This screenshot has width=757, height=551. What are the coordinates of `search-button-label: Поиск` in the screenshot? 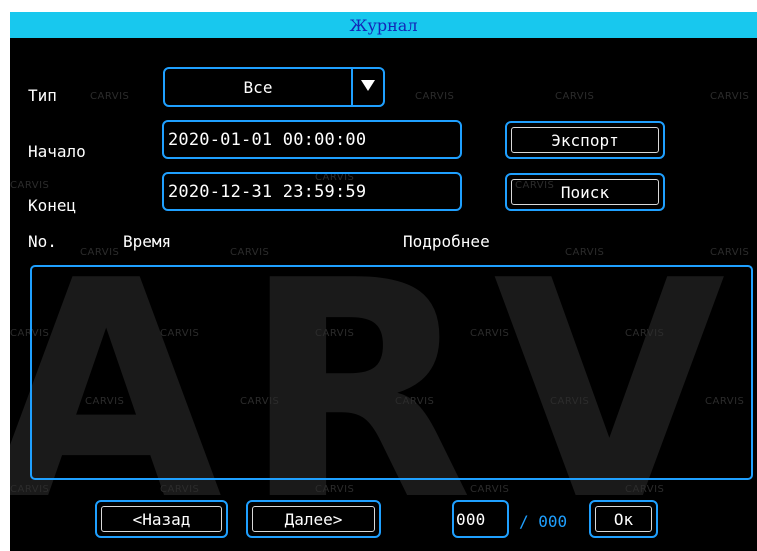 It's located at (585, 192).